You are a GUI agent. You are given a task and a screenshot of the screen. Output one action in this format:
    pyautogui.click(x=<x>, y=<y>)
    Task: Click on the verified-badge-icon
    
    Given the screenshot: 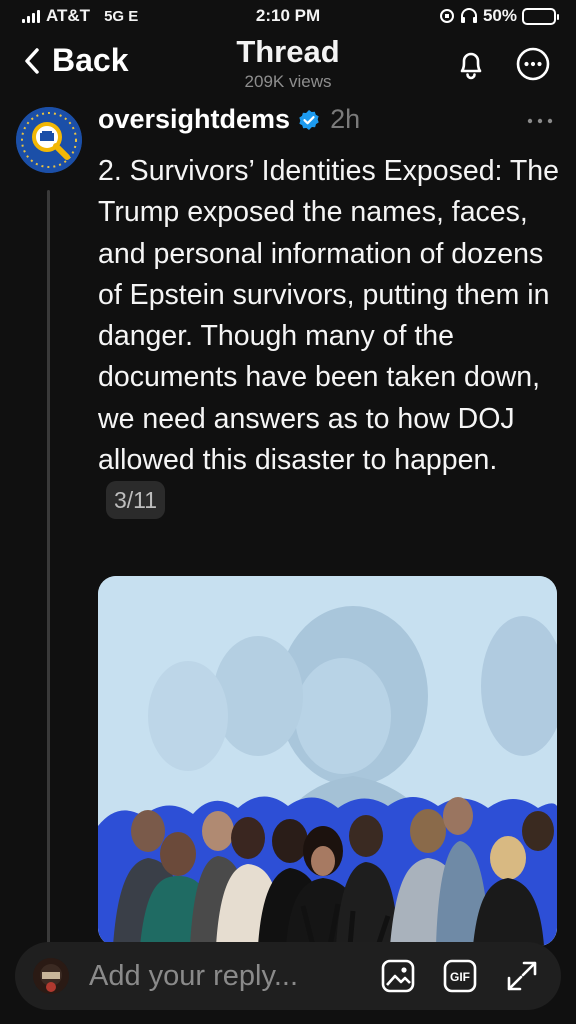 What is the action you would take?
    pyautogui.click(x=309, y=119)
    